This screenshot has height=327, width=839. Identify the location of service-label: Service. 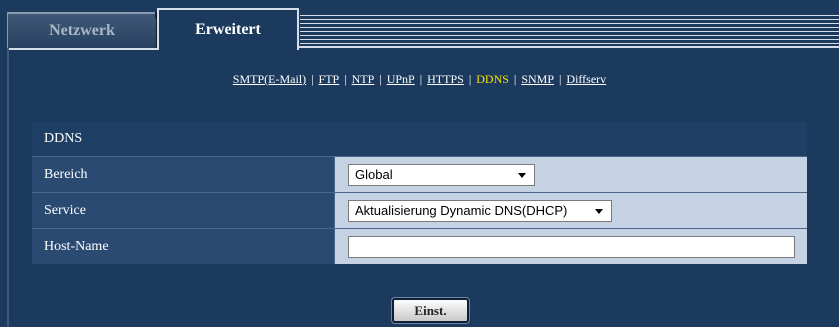
(183, 210).